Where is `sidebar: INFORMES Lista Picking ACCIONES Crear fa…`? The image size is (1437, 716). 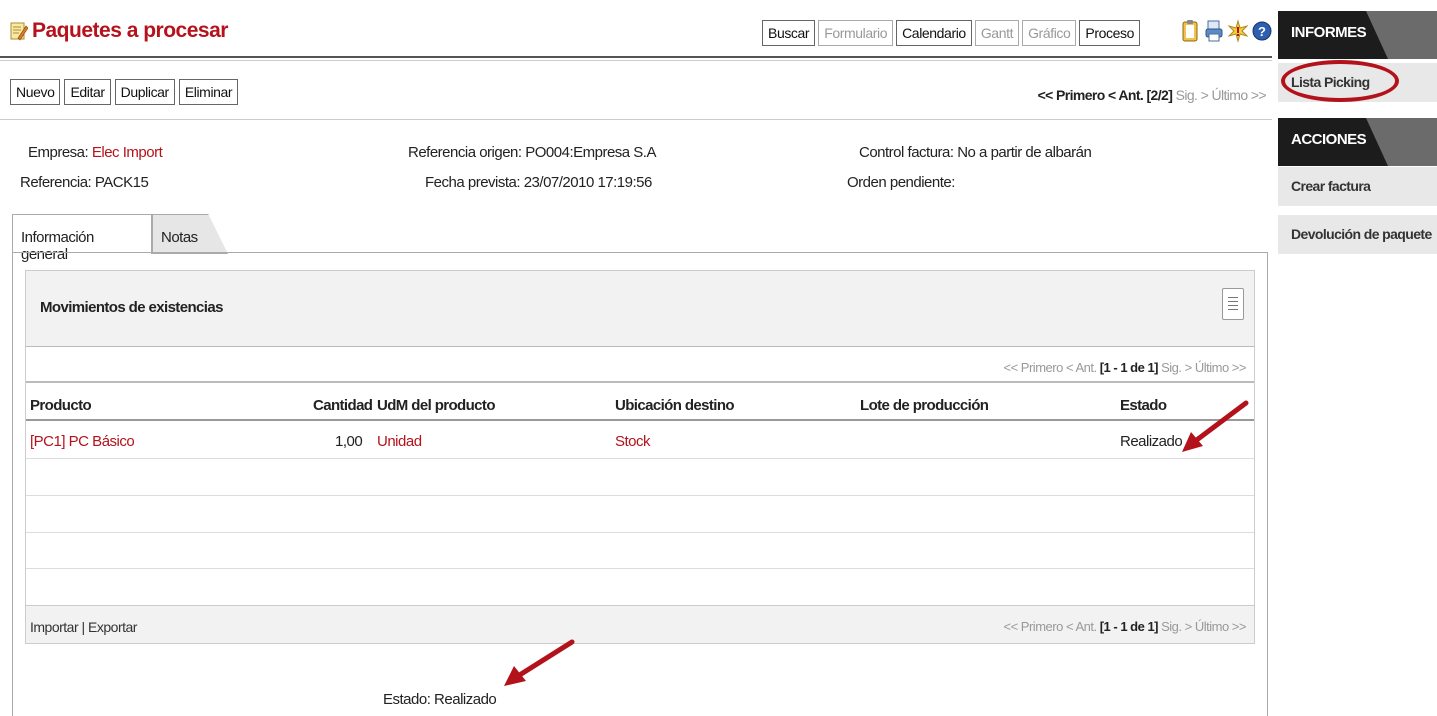
sidebar: INFORMES Lista Picking ACCIONES Crear fa… is located at coordinates (1357, 358).